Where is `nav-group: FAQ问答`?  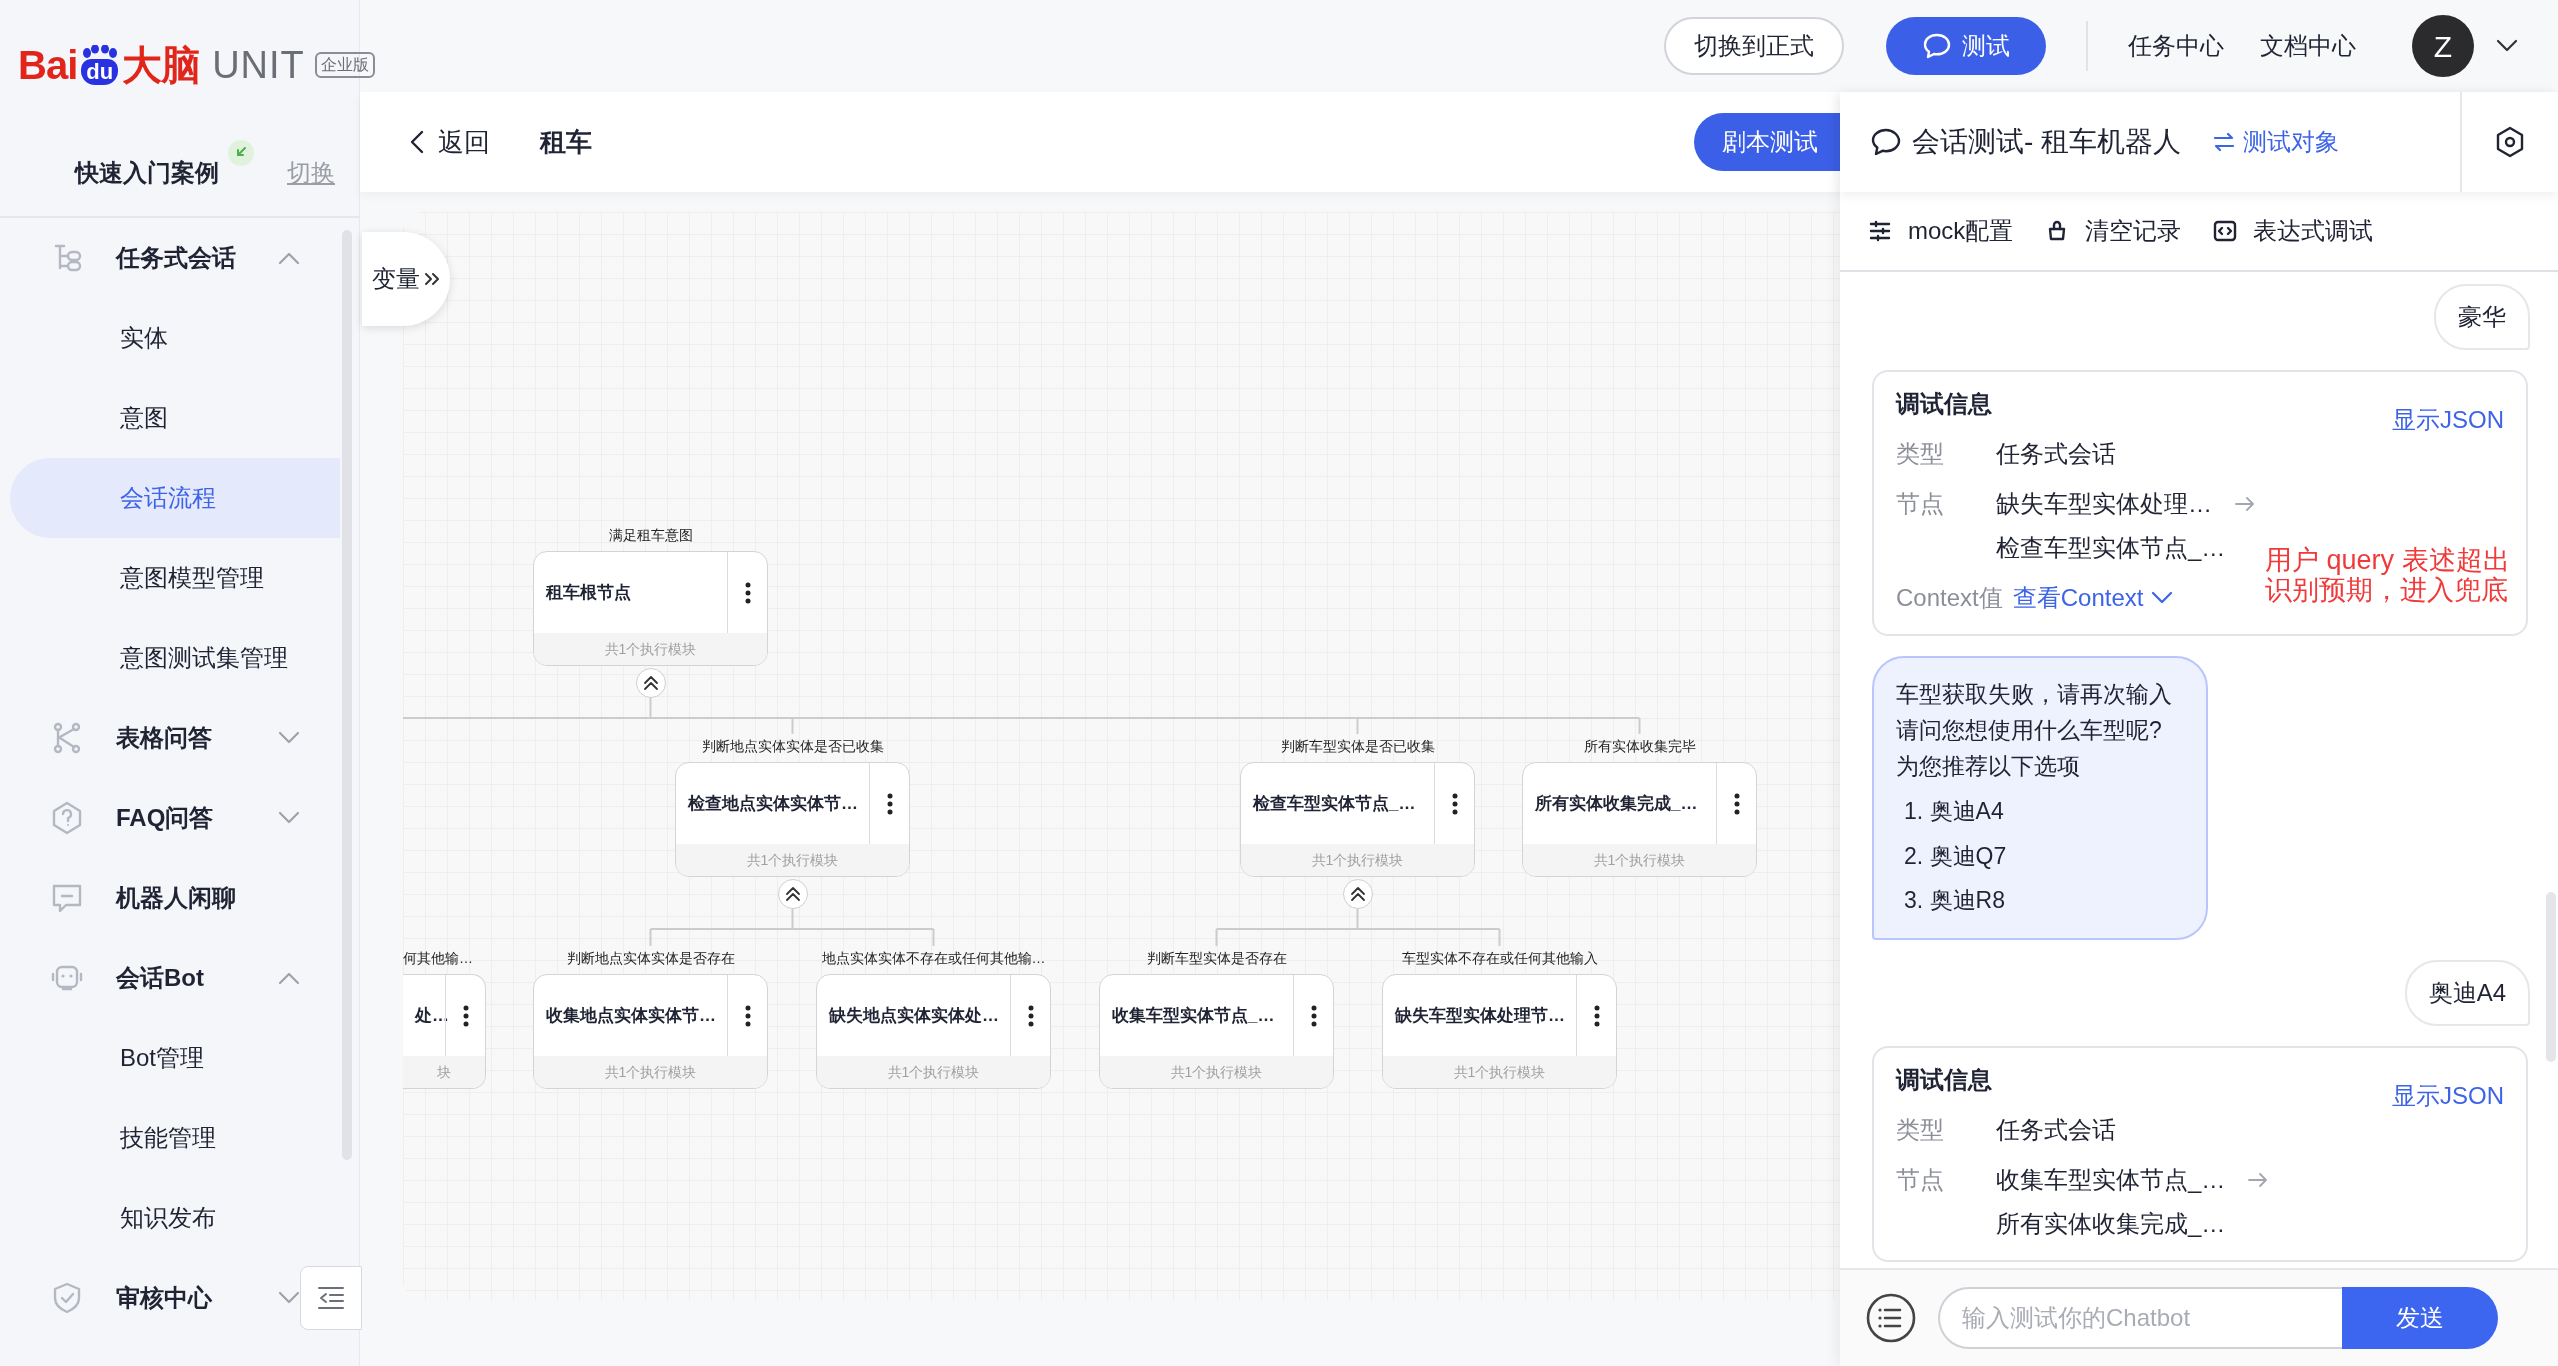 nav-group: FAQ问答 is located at coordinates (151, 818).